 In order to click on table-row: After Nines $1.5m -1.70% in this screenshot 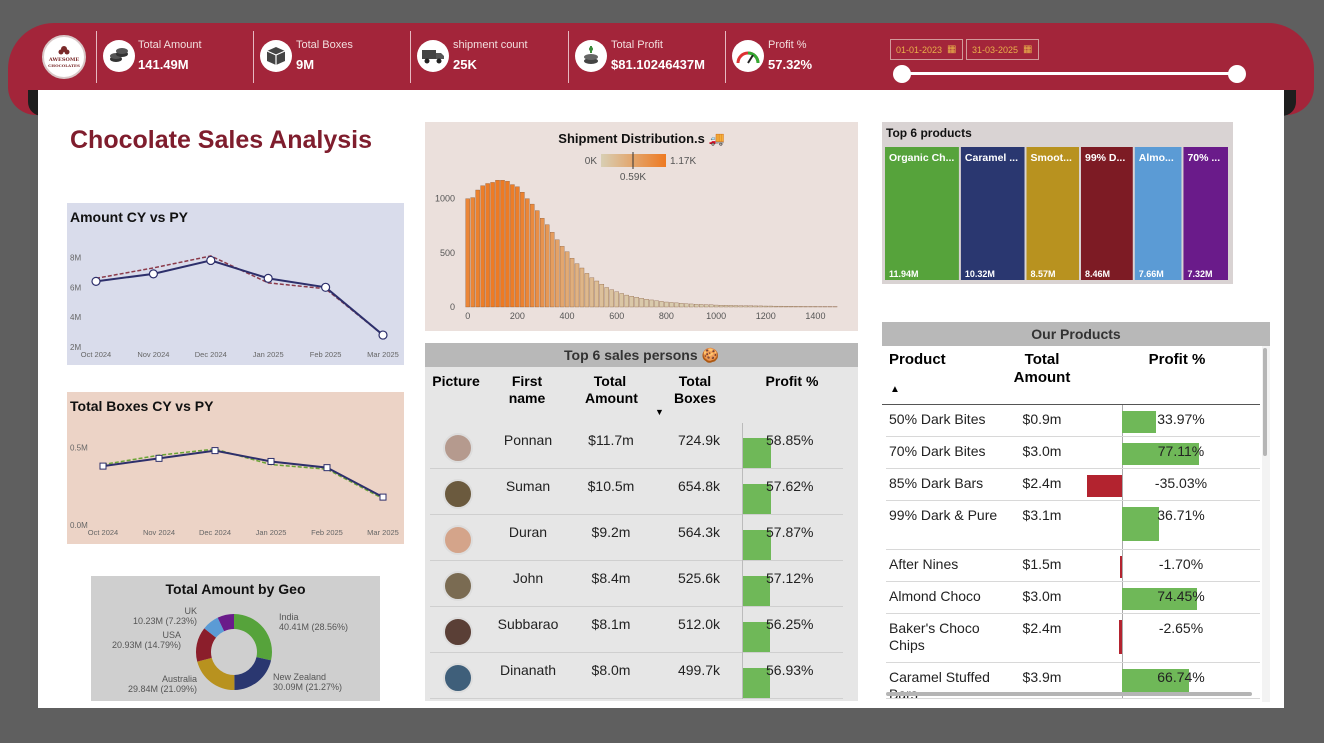, I will do `click(1073, 566)`.